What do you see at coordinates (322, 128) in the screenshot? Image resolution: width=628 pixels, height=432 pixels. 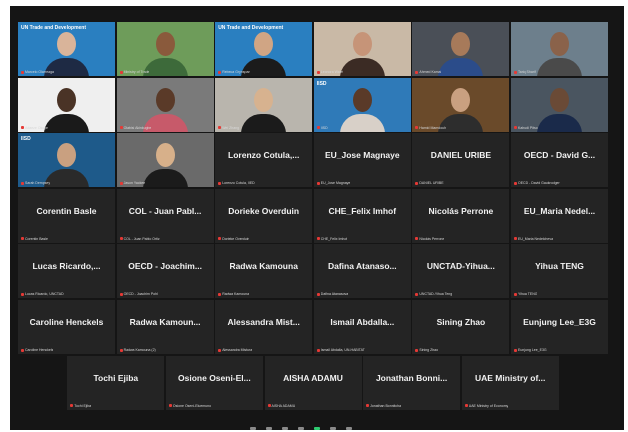 I see `participant-label: IISD` at bounding box center [322, 128].